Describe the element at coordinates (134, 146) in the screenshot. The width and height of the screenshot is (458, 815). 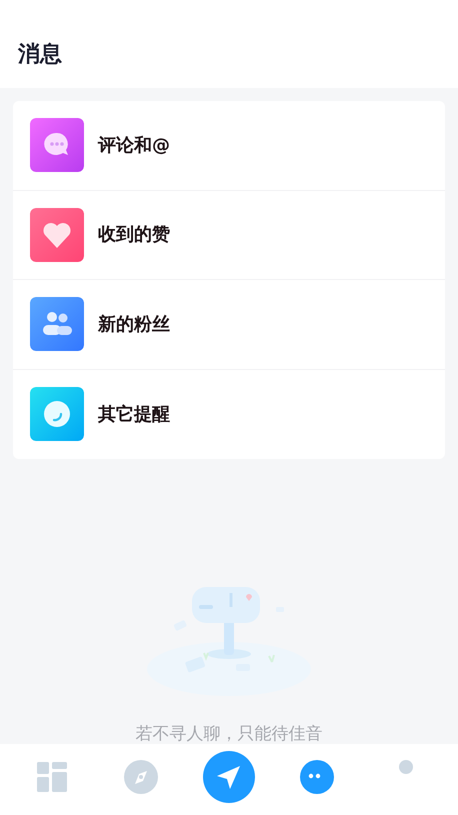
I see `category-label: 评论和@` at that location.